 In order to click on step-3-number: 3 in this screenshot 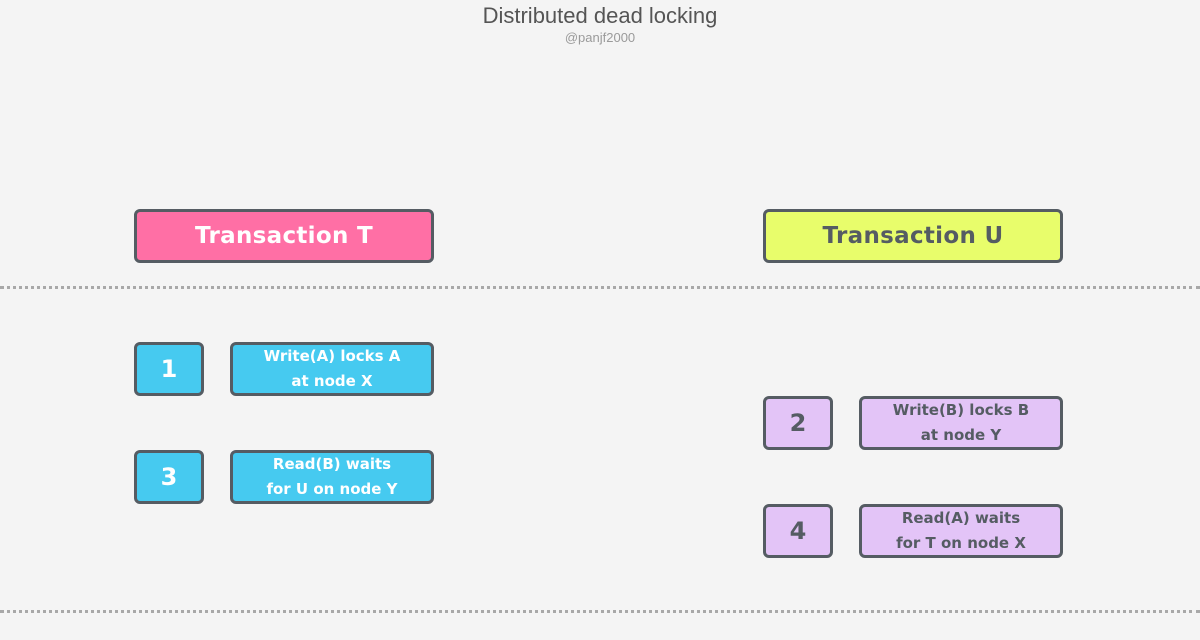, I will do `click(169, 477)`.